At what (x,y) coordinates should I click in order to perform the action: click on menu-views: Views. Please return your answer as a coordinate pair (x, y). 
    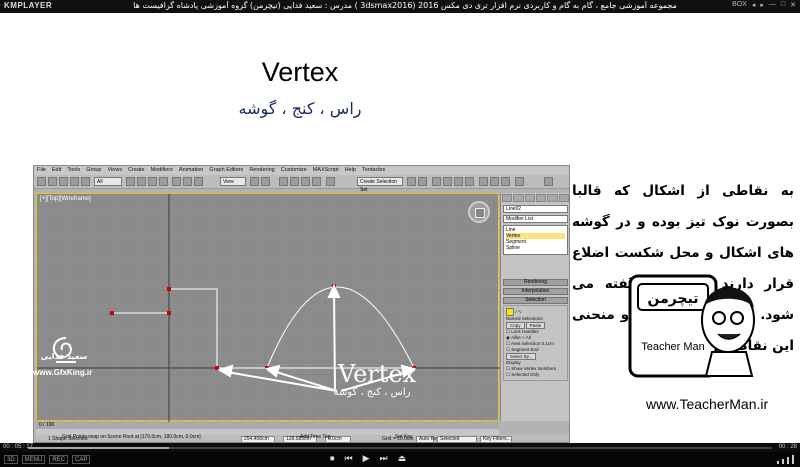
    Looking at the image, I should click on (115, 170).